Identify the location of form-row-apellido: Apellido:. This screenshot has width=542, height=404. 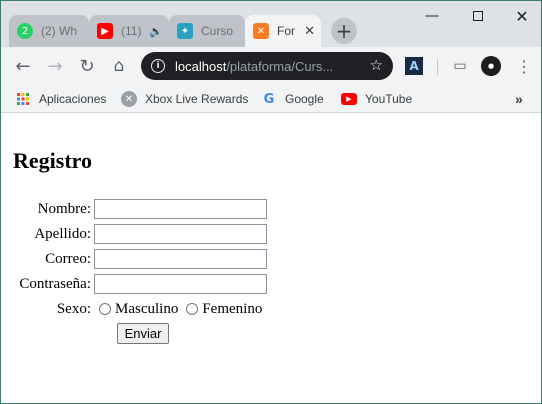
(271, 234).